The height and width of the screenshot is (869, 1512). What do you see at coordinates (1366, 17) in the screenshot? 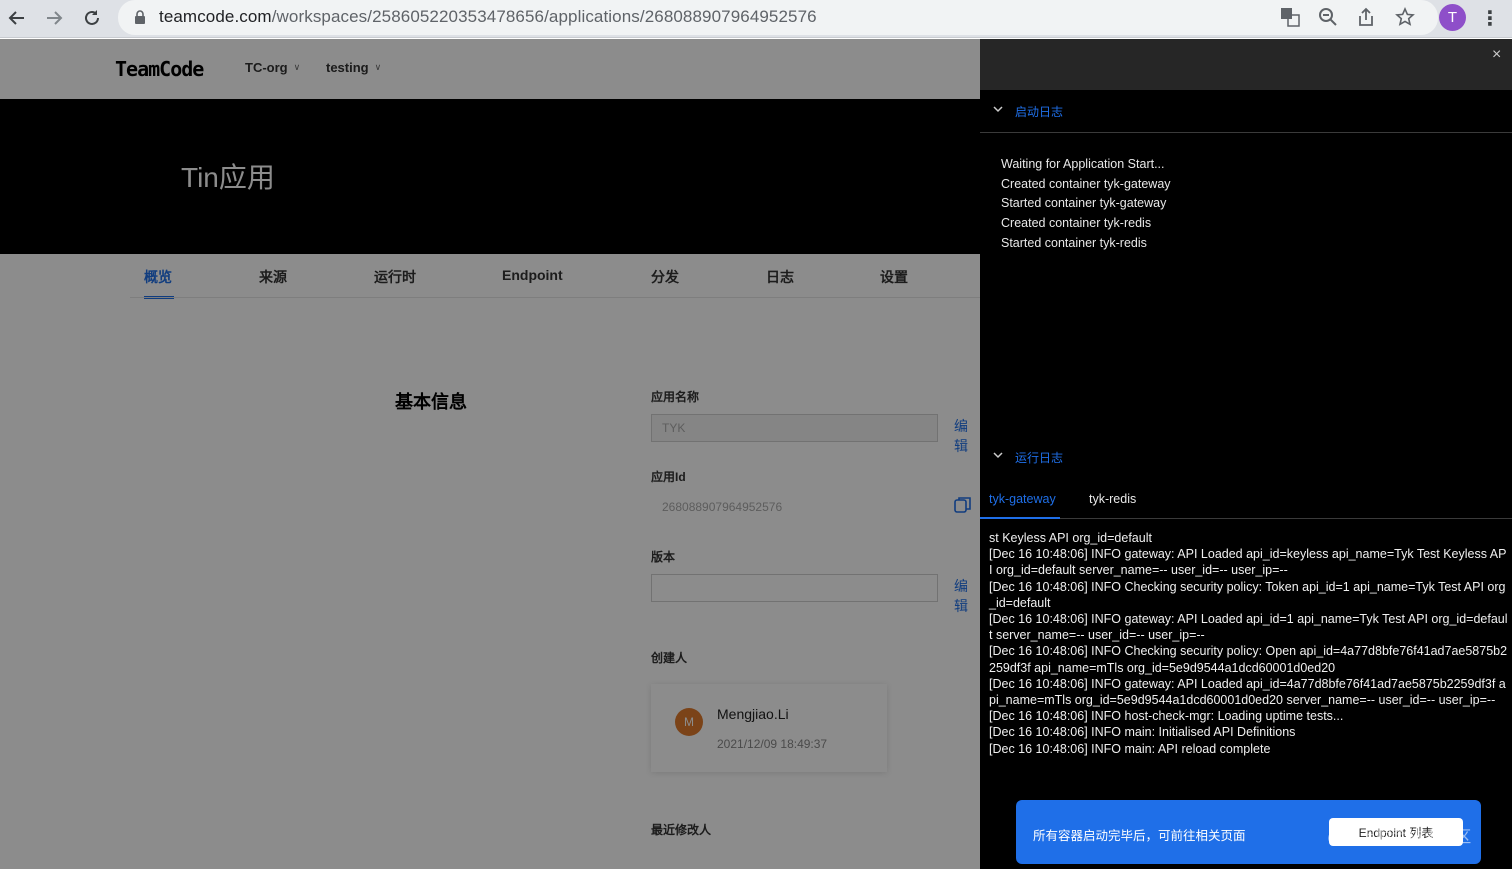
I see `share-icon` at bounding box center [1366, 17].